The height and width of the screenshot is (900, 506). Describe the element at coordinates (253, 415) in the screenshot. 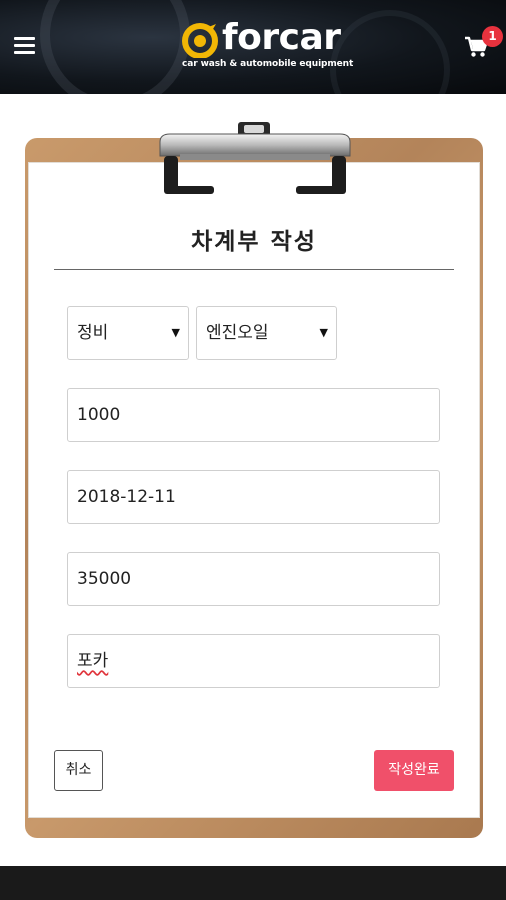

I see `mileage-input: 1000` at that location.